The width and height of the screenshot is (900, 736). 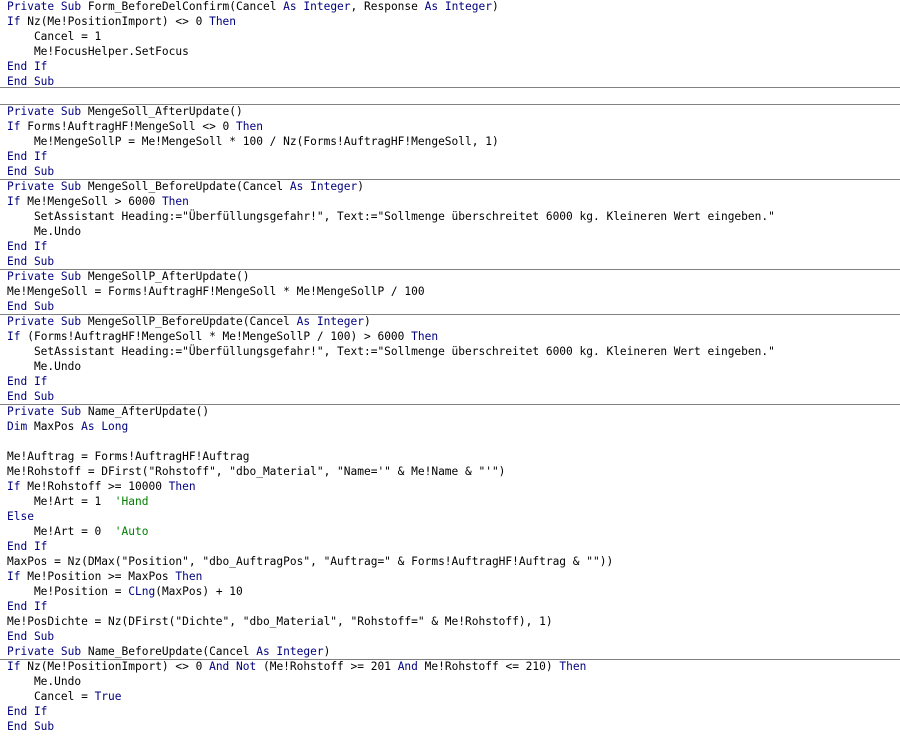 I want to click on code-token: Me!Art = 1, so click(x=61, y=501).